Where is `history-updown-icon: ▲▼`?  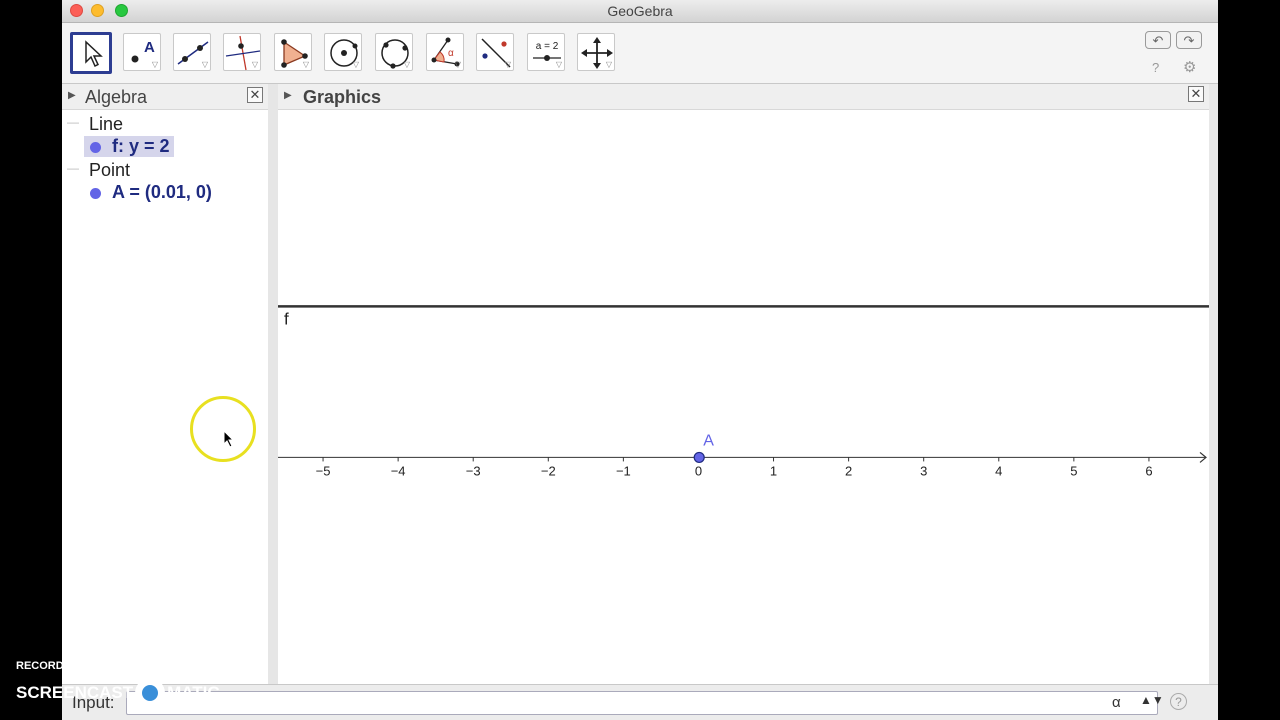 history-updown-icon: ▲▼ is located at coordinates (1152, 700).